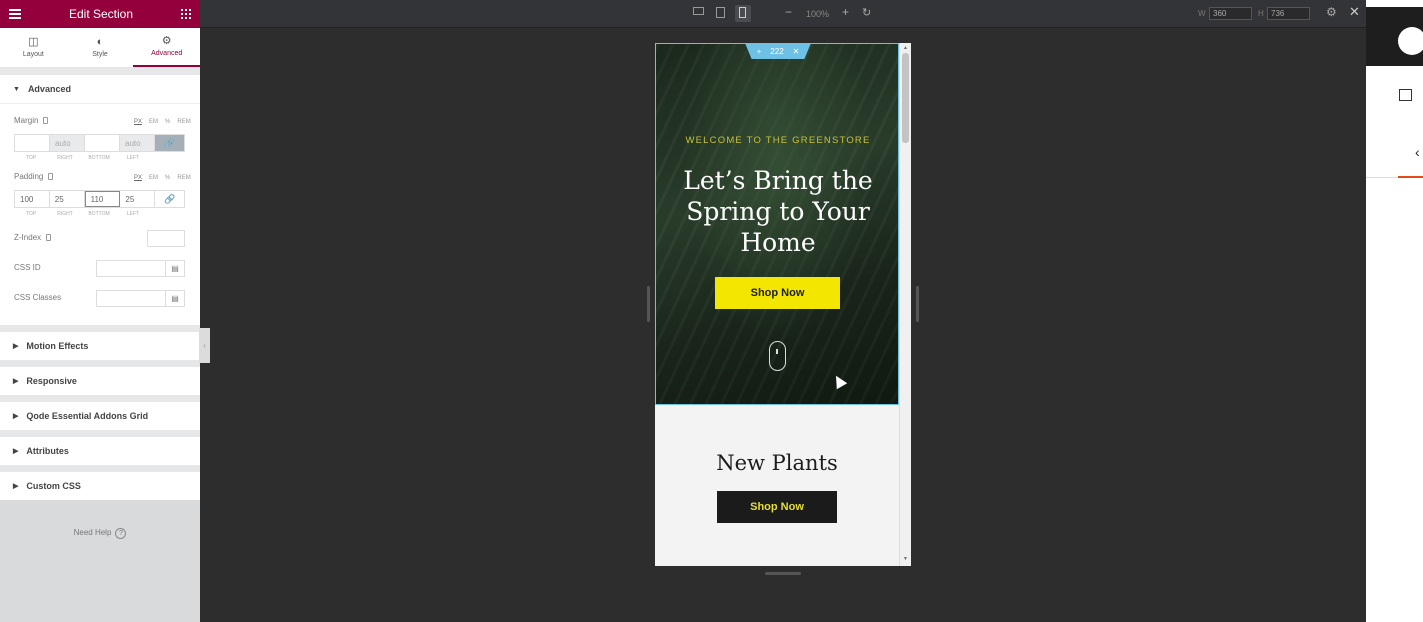  I want to click on delete-section-icon: ✕, so click(796, 51).